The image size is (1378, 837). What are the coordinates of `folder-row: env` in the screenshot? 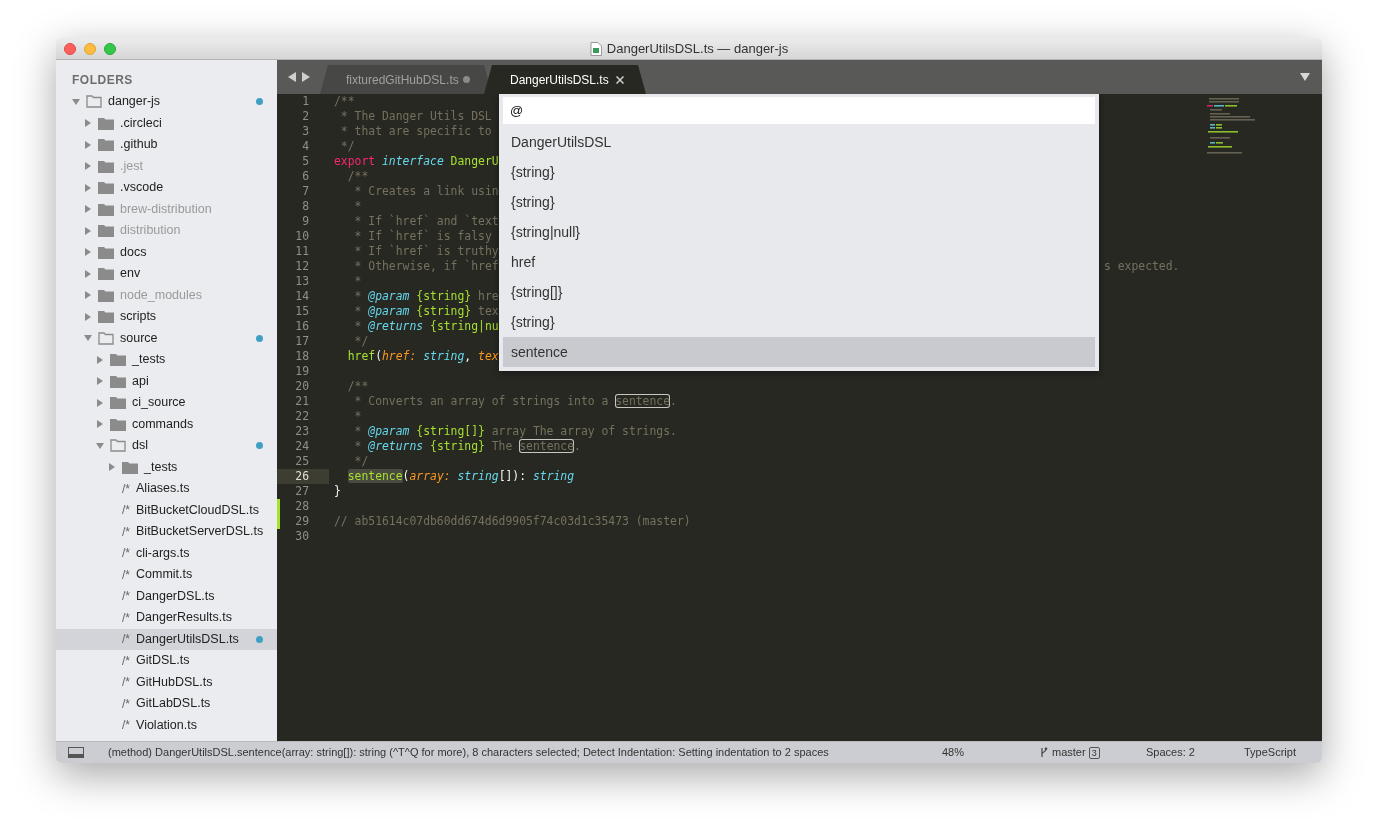 It's located at (166, 274).